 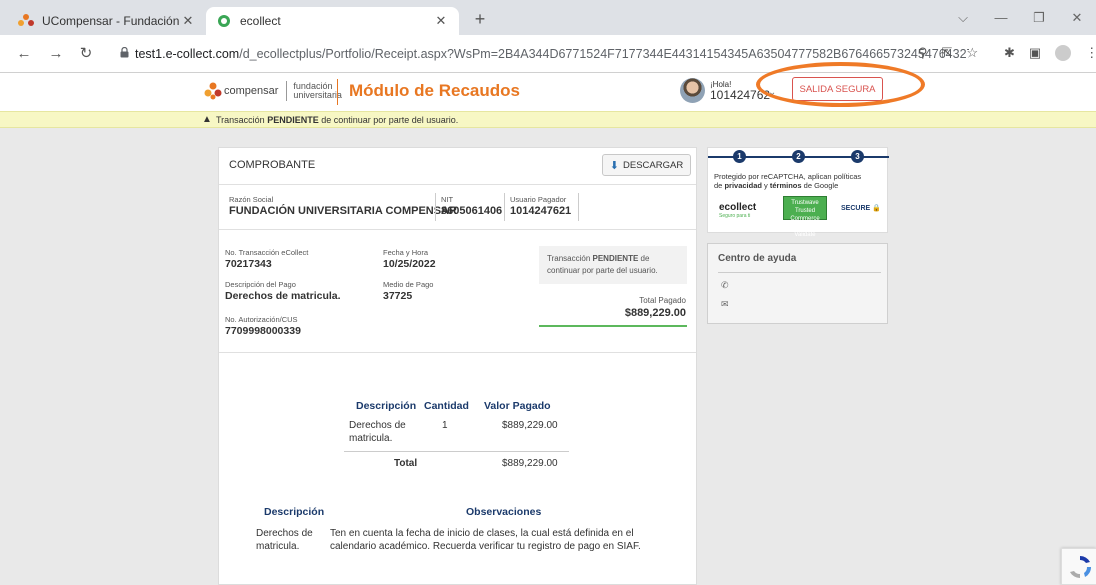 What do you see at coordinates (294, 512) in the screenshot?
I see `obs-col-descripcion: Descripción` at bounding box center [294, 512].